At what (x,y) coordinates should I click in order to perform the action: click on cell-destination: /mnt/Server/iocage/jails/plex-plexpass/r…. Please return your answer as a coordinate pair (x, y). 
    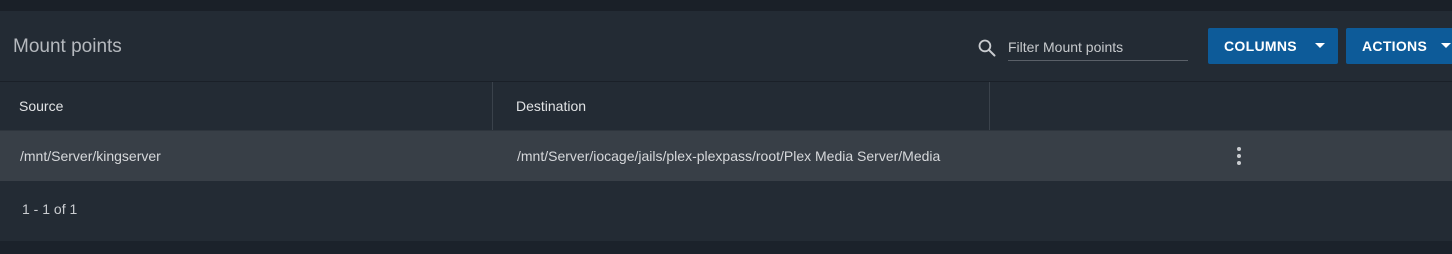
    Looking at the image, I should click on (729, 156).